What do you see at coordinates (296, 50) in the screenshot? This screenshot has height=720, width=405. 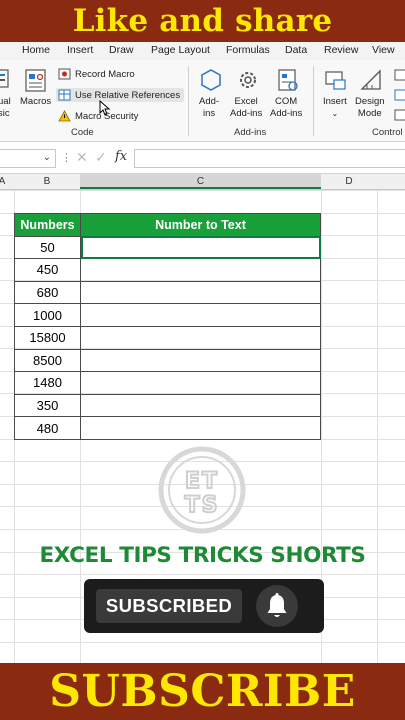 I see `tab-data: Data` at bounding box center [296, 50].